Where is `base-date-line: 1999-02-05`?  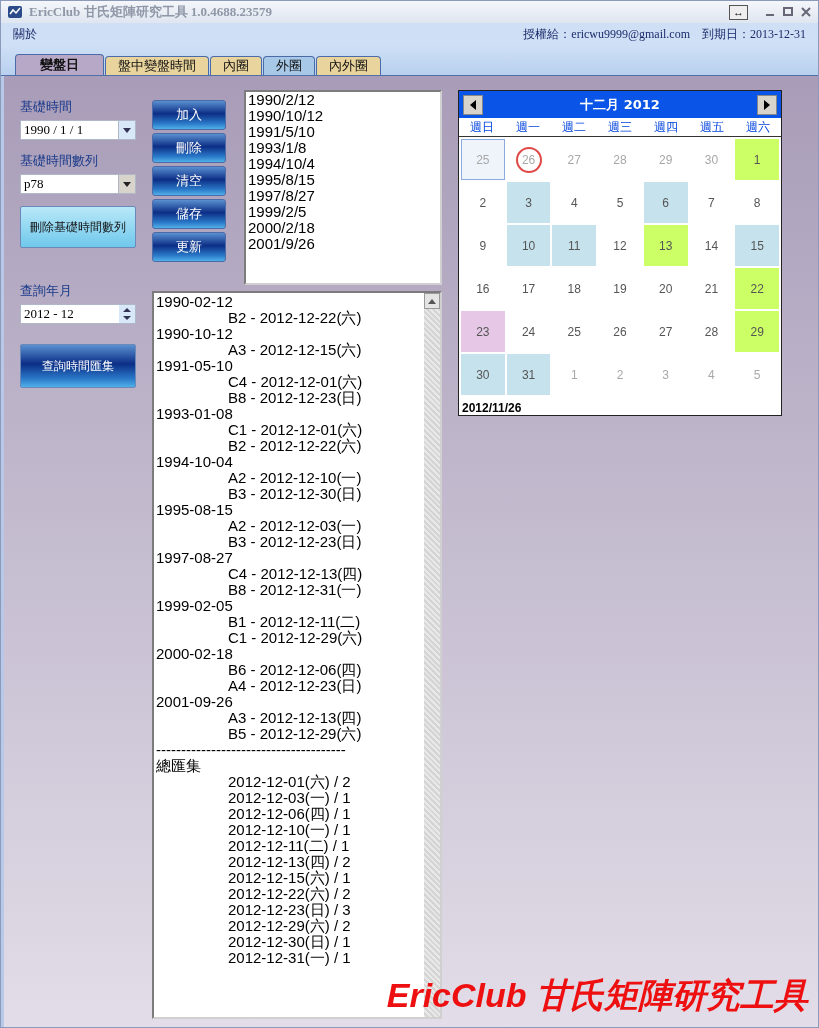
base-date-line: 1999-02-05 is located at coordinates (195, 606).